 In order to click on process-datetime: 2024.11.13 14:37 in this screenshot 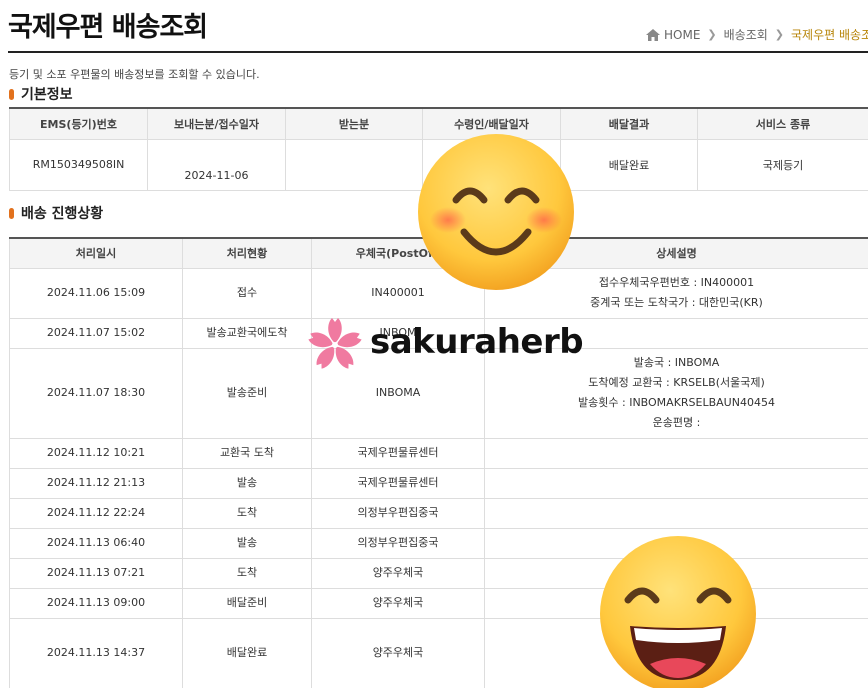, I will do `click(96, 652)`.